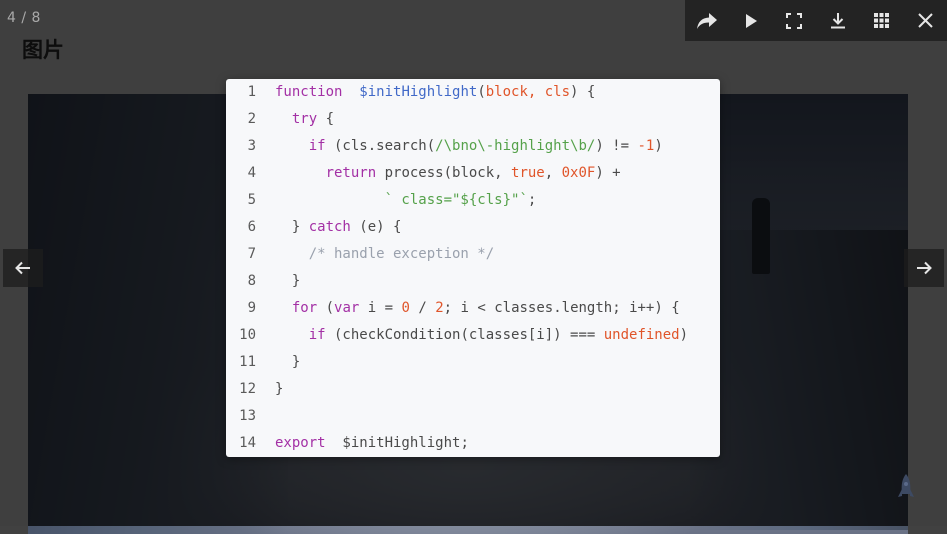 This screenshot has width=947, height=534. I want to click on code-token: undefined, so click(641, 335).